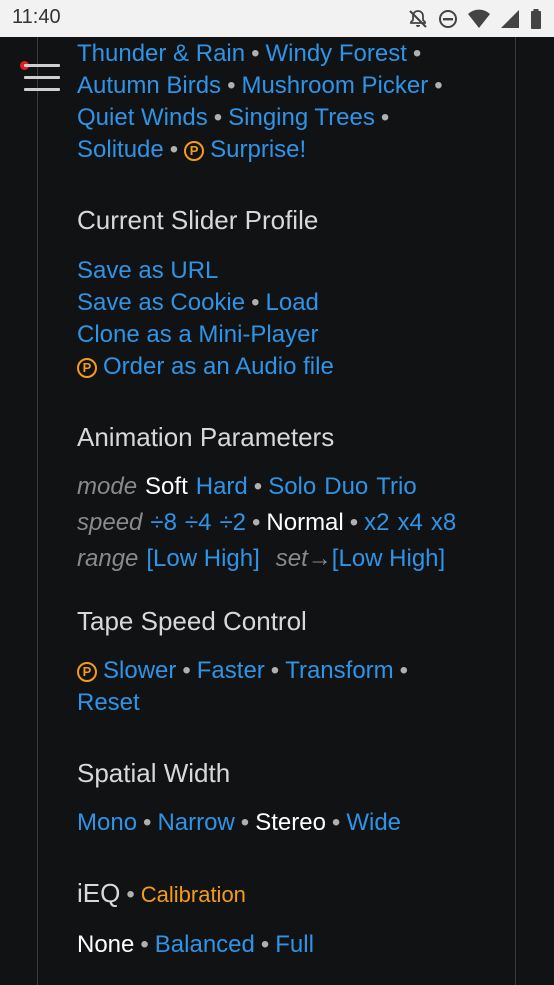 This screenshot has height=985, width=554. I want to click on ieq-heading: iEQ, so click(99, 893).